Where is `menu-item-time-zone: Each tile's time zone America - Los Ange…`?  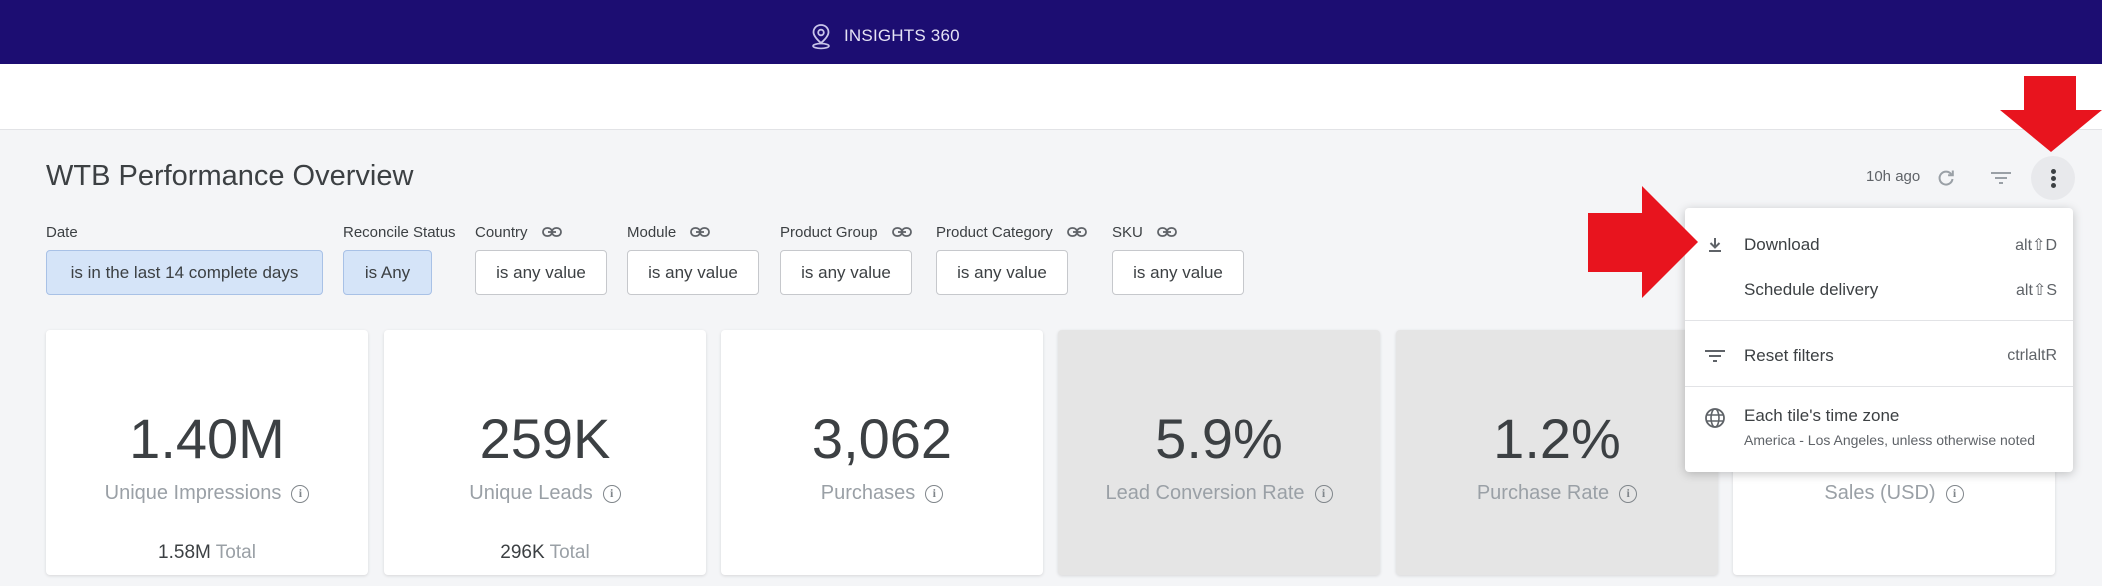
menu-item-time-zone: Each tile's time zone America - Los Ange… is located at coordinates (1879, 430).